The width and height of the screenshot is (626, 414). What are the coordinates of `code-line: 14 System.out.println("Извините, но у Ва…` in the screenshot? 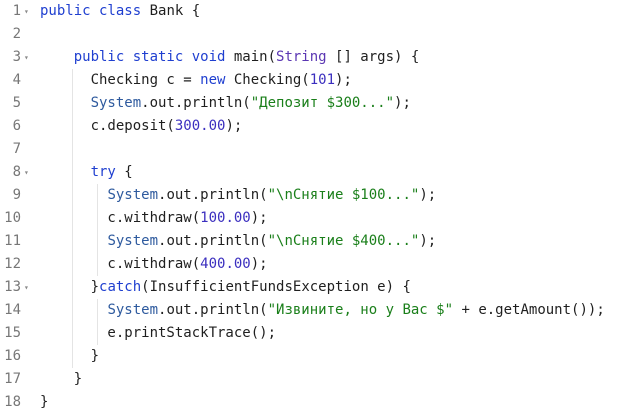 It's located at (313, 310).